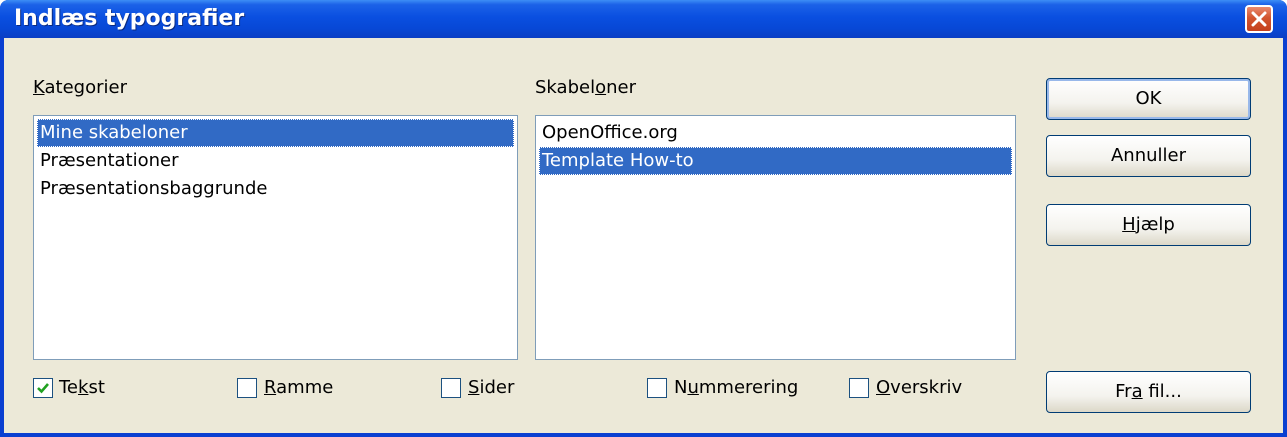  What do you see at coordinates (736, 387) in the screenshot?
I see `nummerering-label: Nummerering` at bounding box center [736, 387].